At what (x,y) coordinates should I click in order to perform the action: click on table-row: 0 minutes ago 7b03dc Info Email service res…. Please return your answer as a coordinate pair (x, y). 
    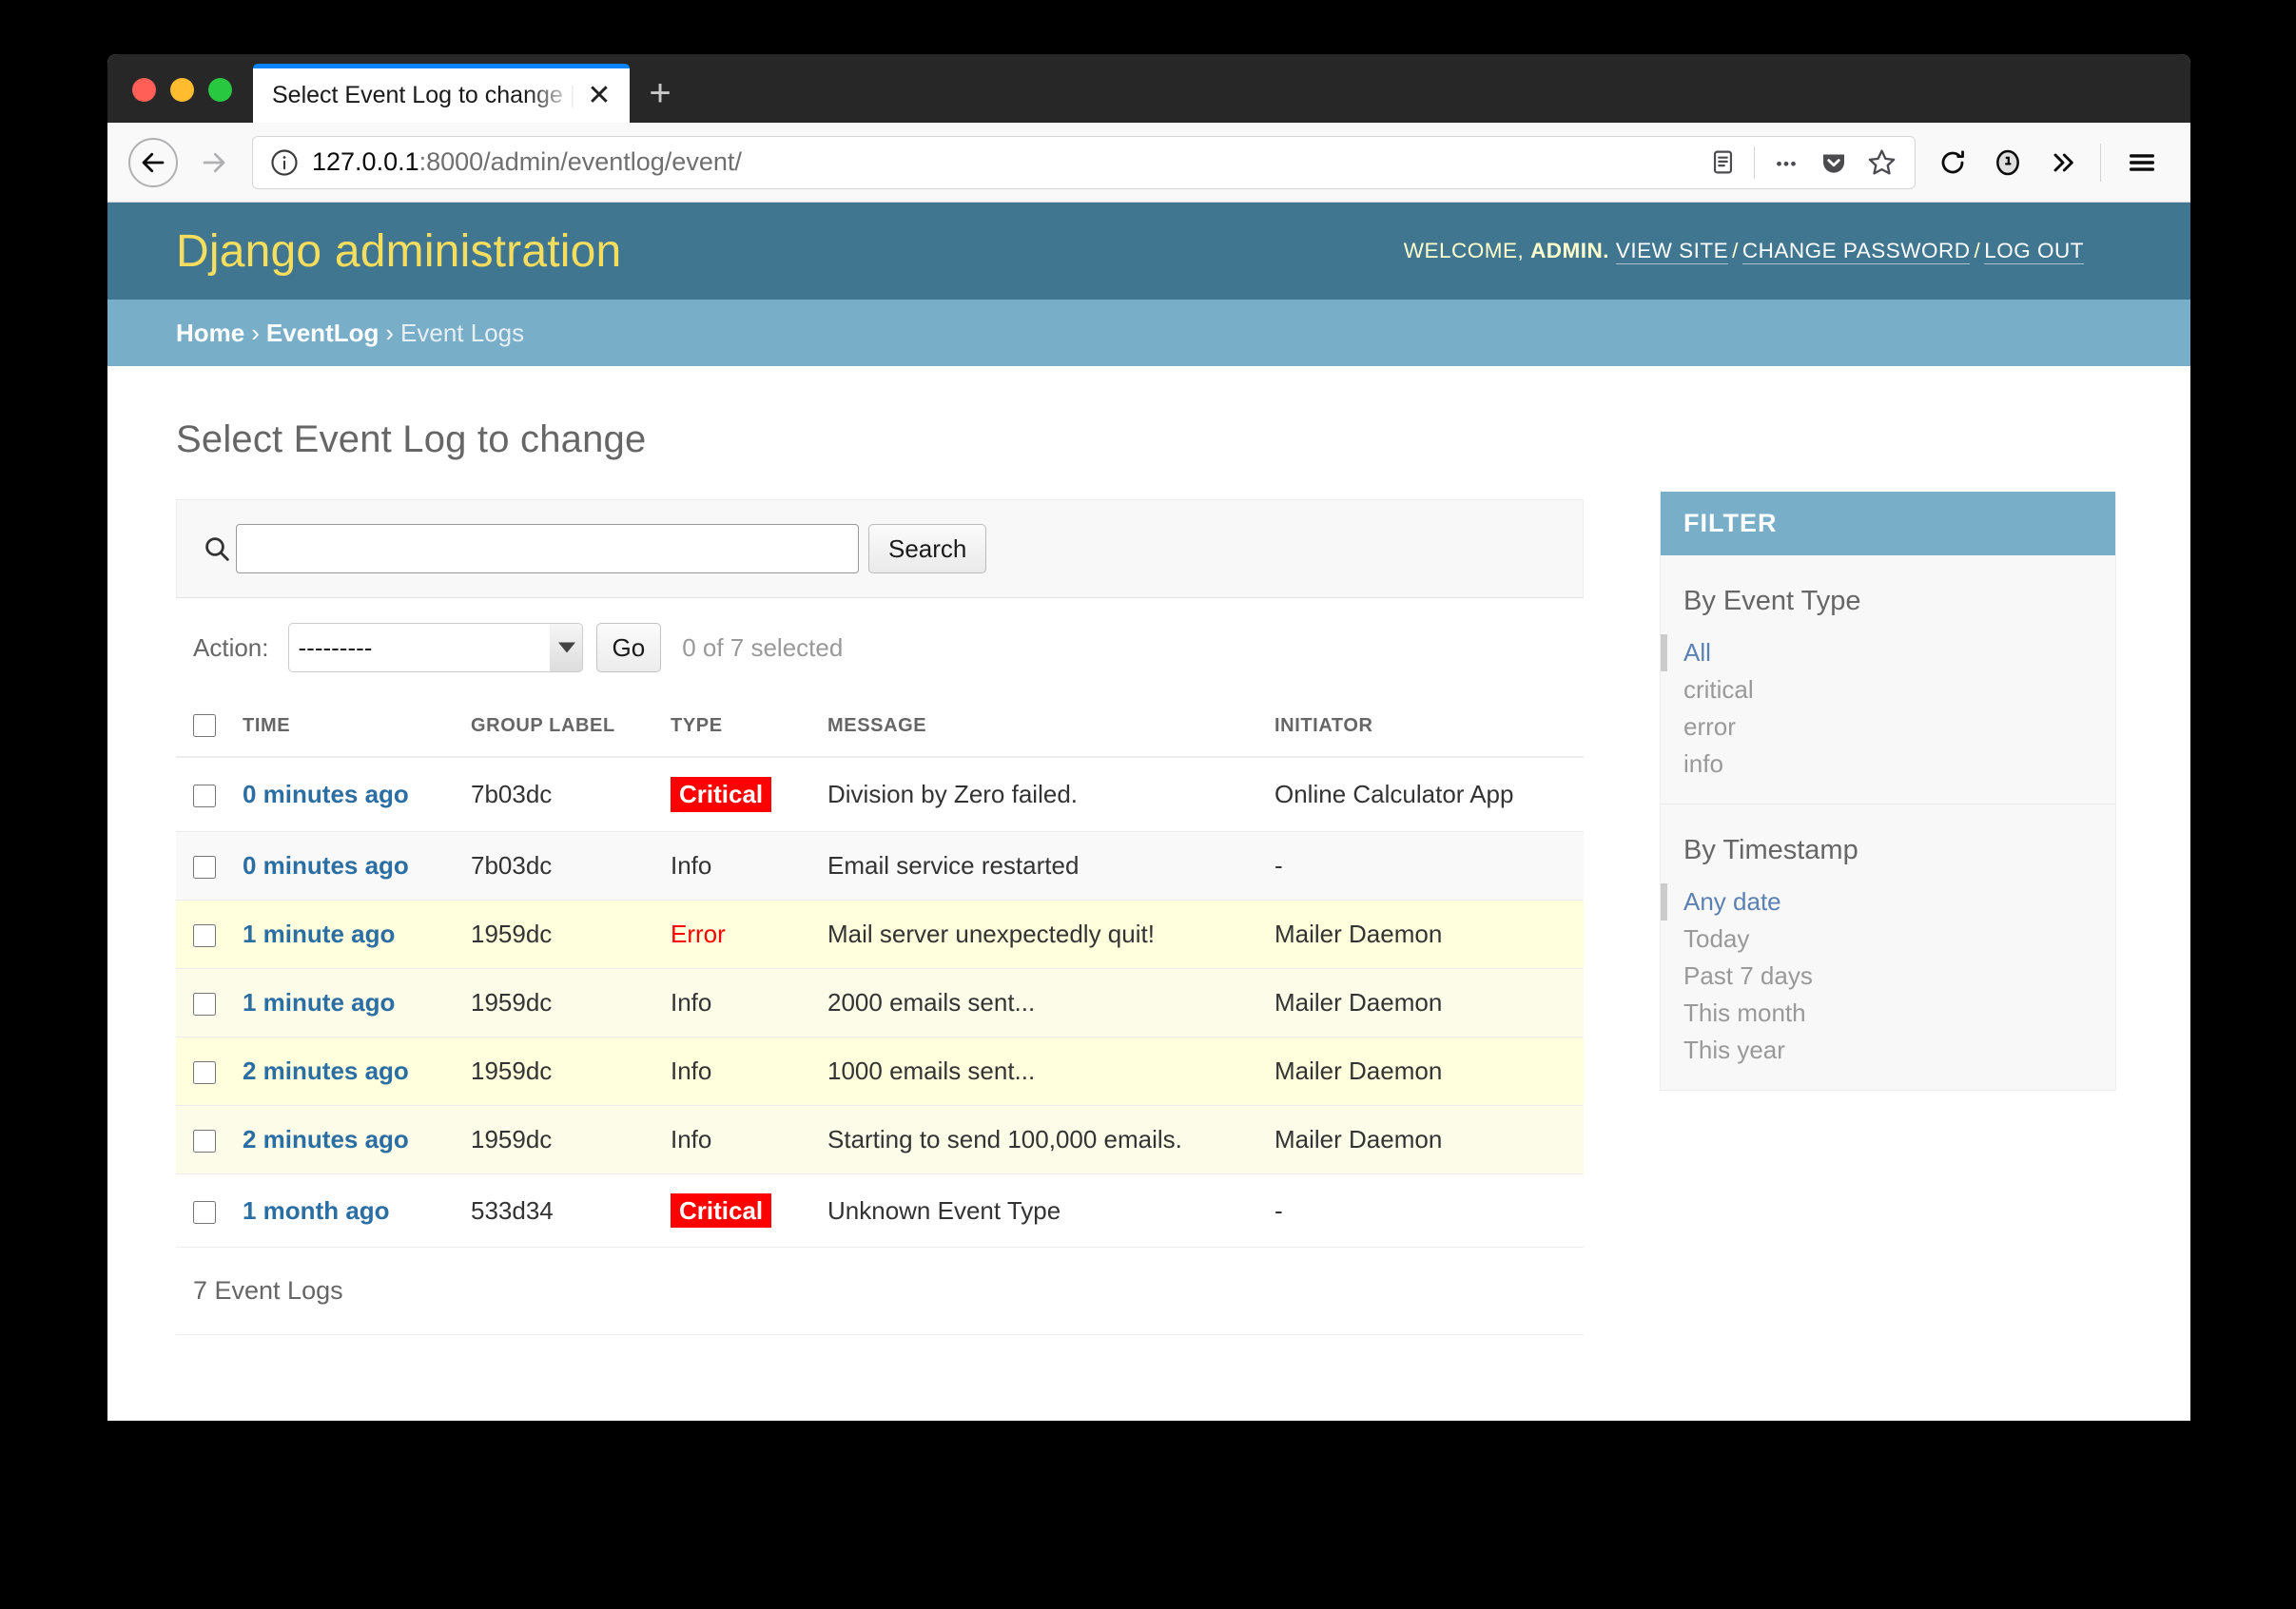
    Looking at the image, I should click on (880, 866).